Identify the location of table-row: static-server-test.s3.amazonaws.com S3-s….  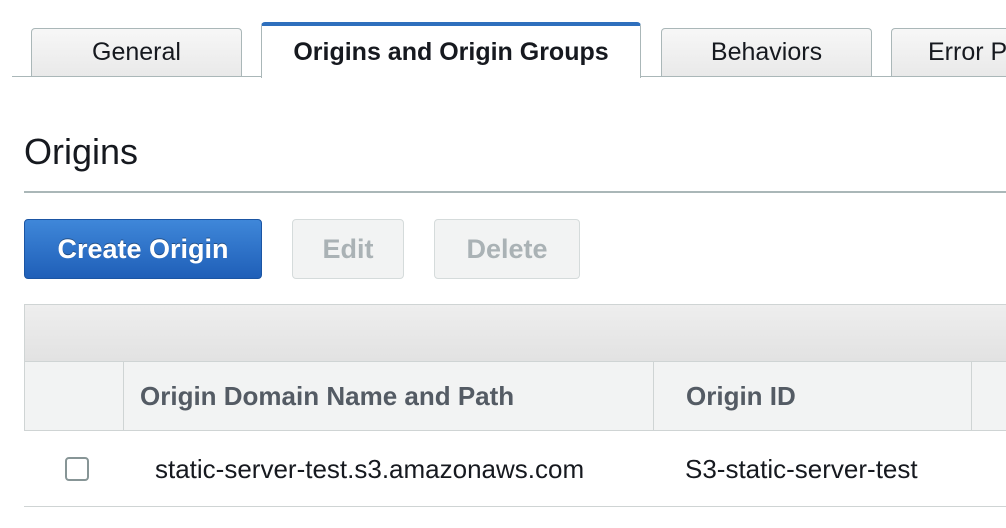
(515, 469).